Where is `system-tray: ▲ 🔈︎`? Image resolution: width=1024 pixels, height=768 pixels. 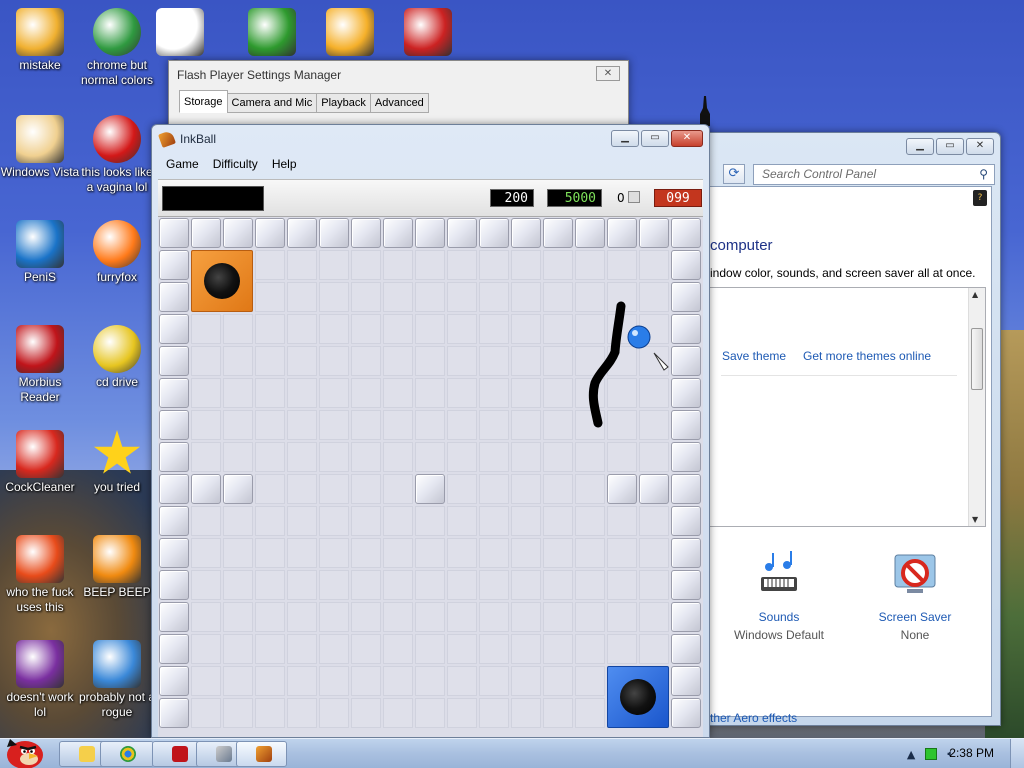
system-tray: ▲ 🔈︎ is located at coordinates (930, 754).